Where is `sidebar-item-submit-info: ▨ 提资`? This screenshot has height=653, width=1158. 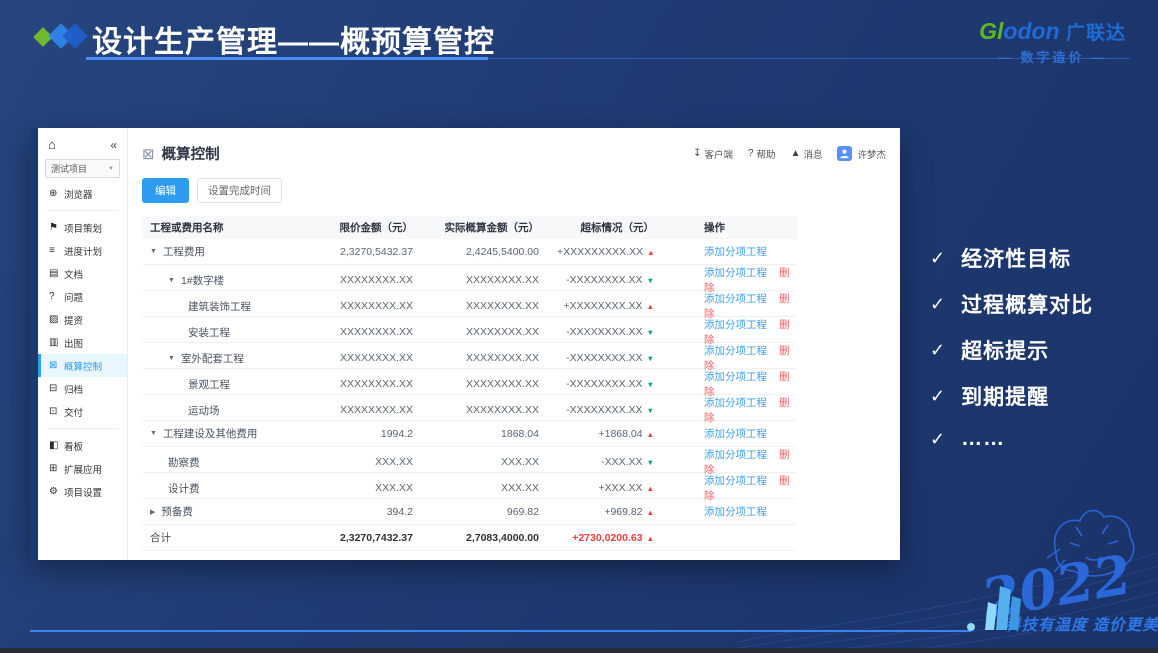 sidebar-item-submit-info: ▨ 提资 is located at coordinates (82, 319).